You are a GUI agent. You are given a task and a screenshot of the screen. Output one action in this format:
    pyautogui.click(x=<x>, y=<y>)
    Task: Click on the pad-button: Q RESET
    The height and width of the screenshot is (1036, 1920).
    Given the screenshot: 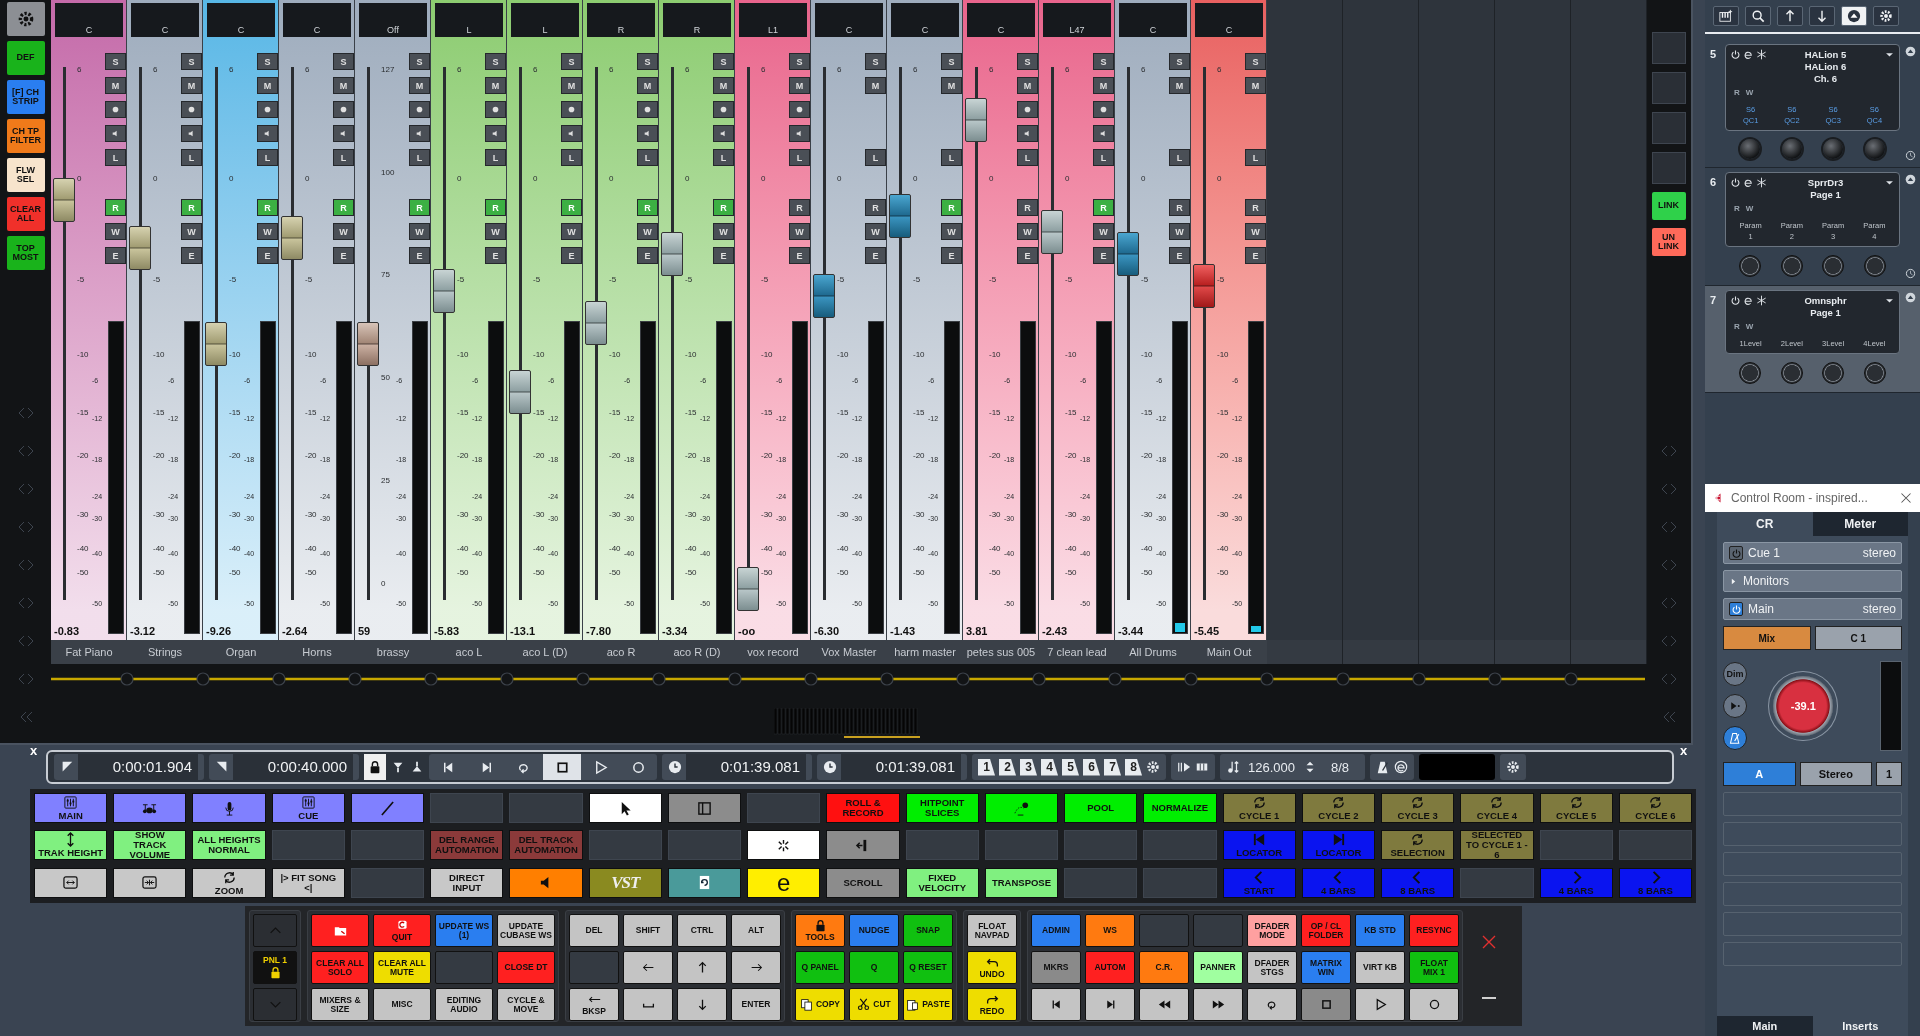 What is the action you would take?
    pyautogui.click(x=928, y=967)
    